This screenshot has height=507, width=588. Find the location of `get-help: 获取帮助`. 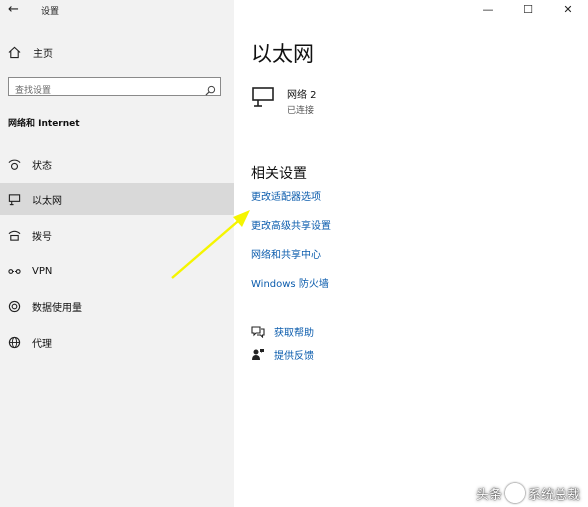

get-help: 获取帮助 is located at coordinates (282, 331).